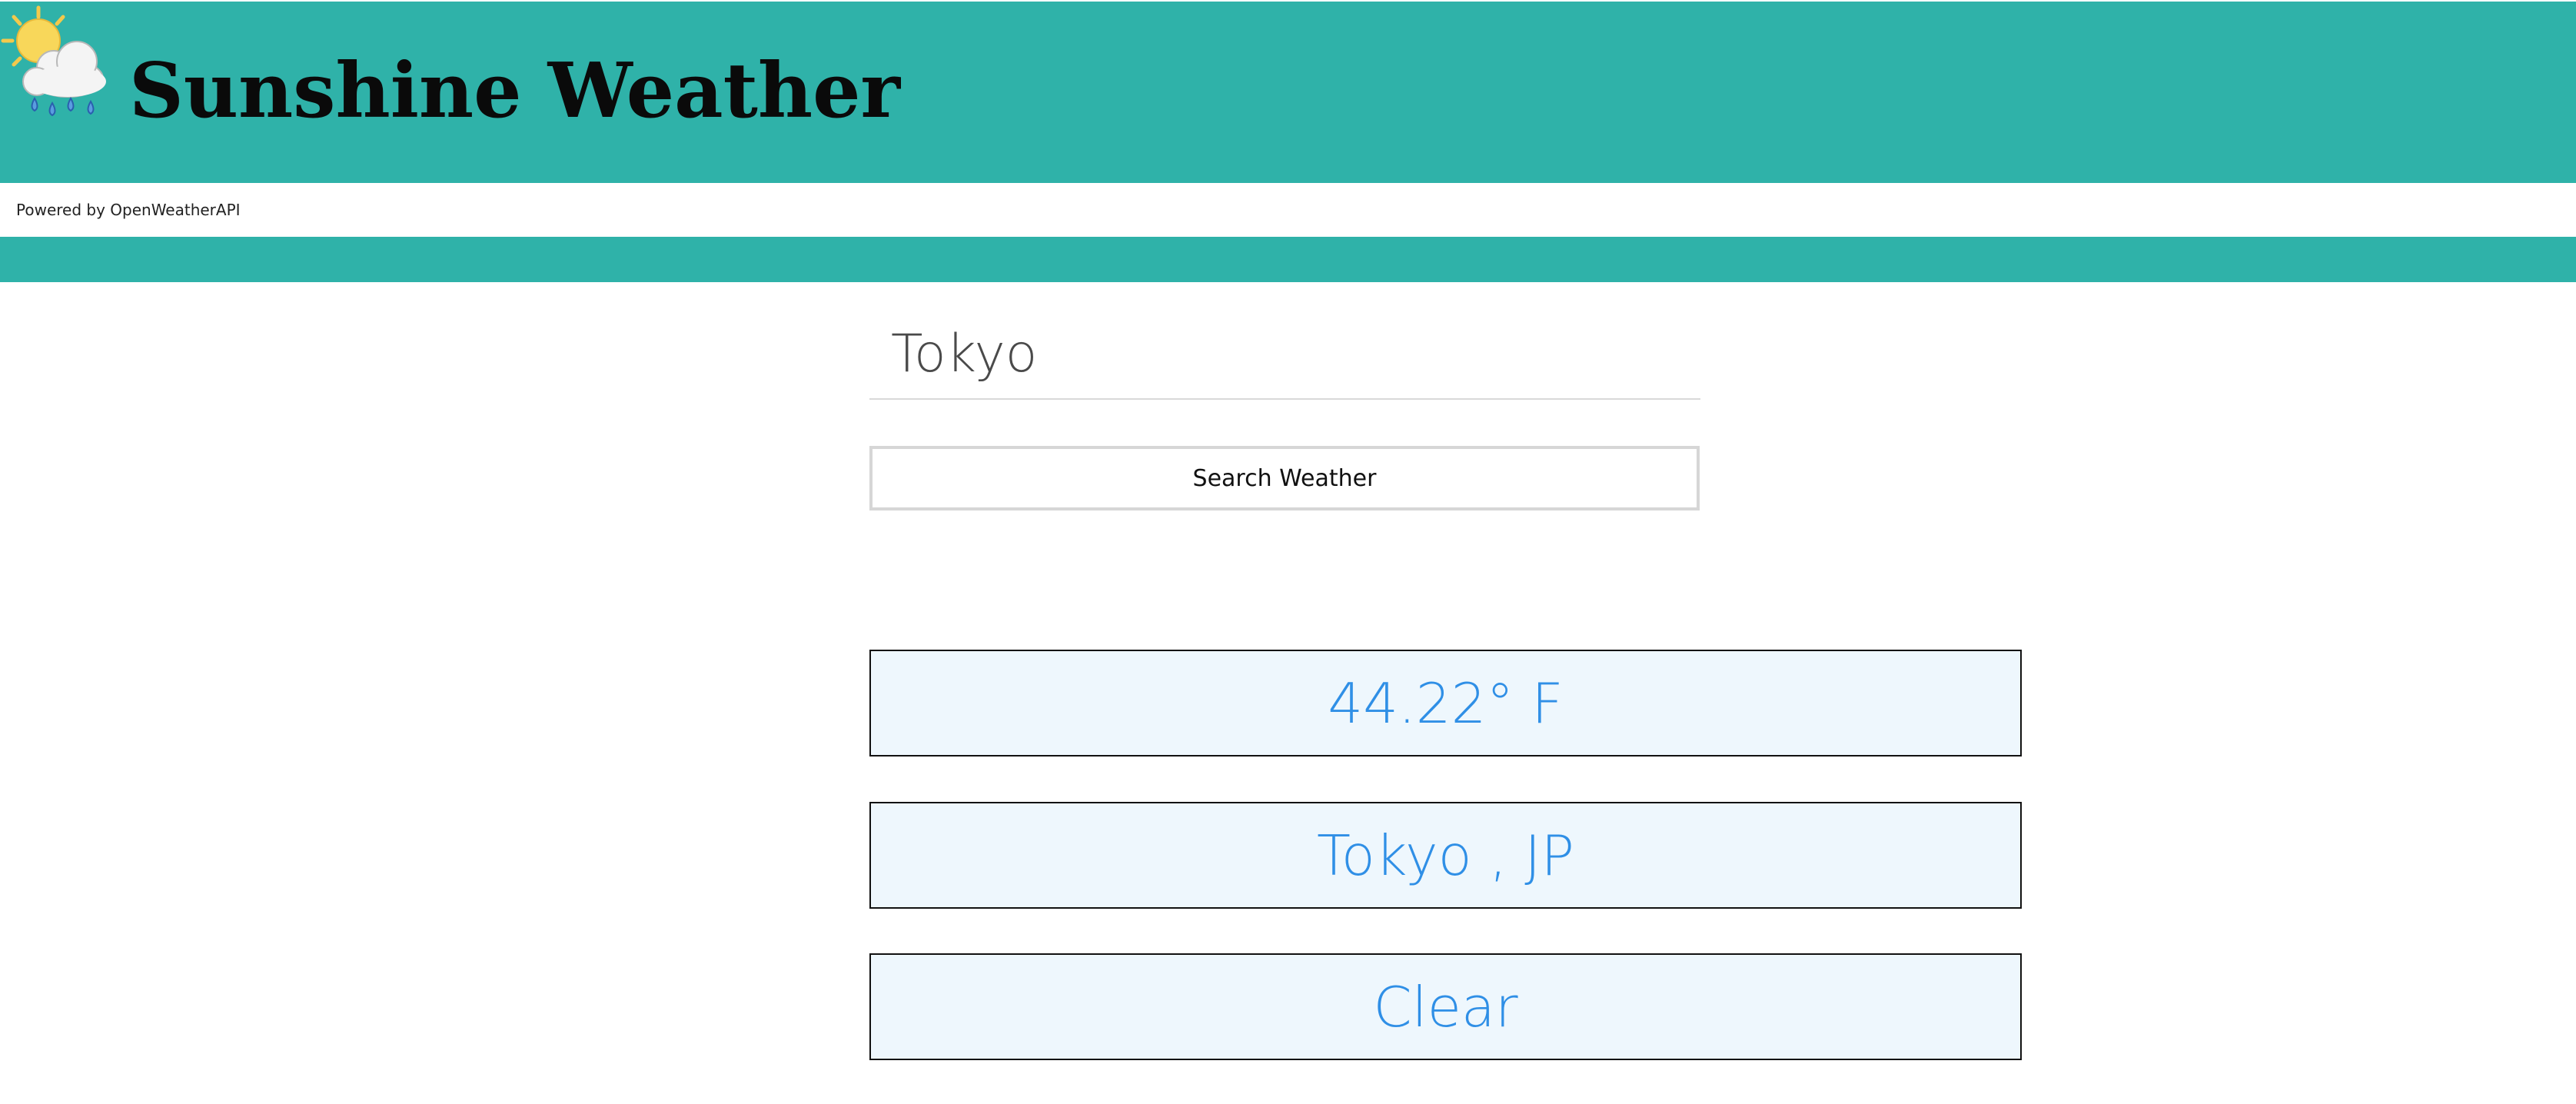 This screenshot has width=2576, height=1104. I want to click on condition-value: Clear, so click(1445, 1007).